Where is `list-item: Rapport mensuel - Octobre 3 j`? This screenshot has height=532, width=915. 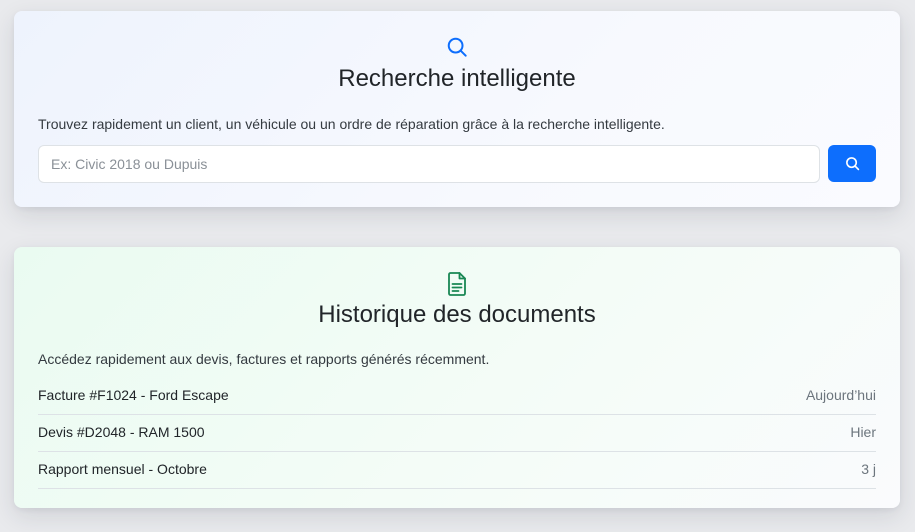 list-item: Rapport mensuel - Octobre 3 j is located at coordinates (457, 470).